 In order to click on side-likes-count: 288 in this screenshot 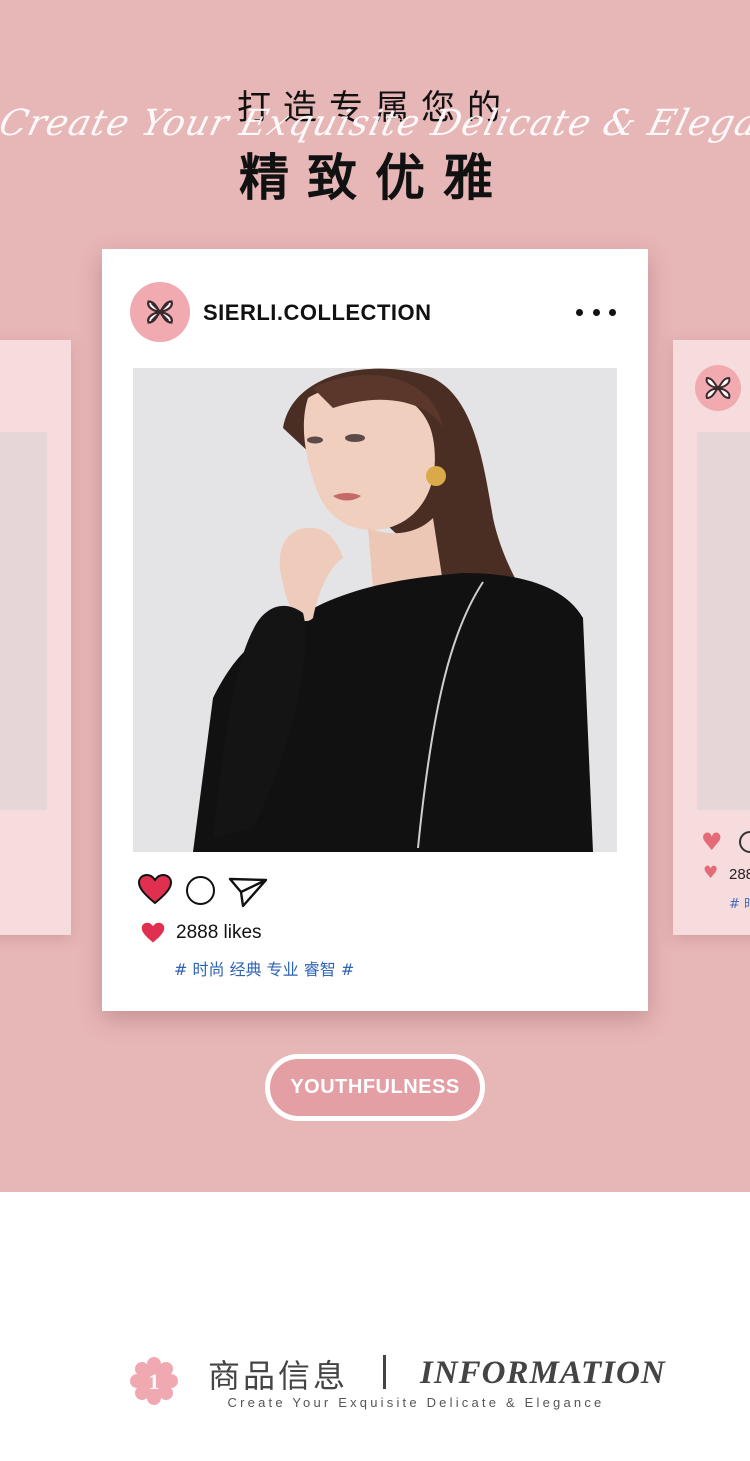, I will do `click(739, 874)`.